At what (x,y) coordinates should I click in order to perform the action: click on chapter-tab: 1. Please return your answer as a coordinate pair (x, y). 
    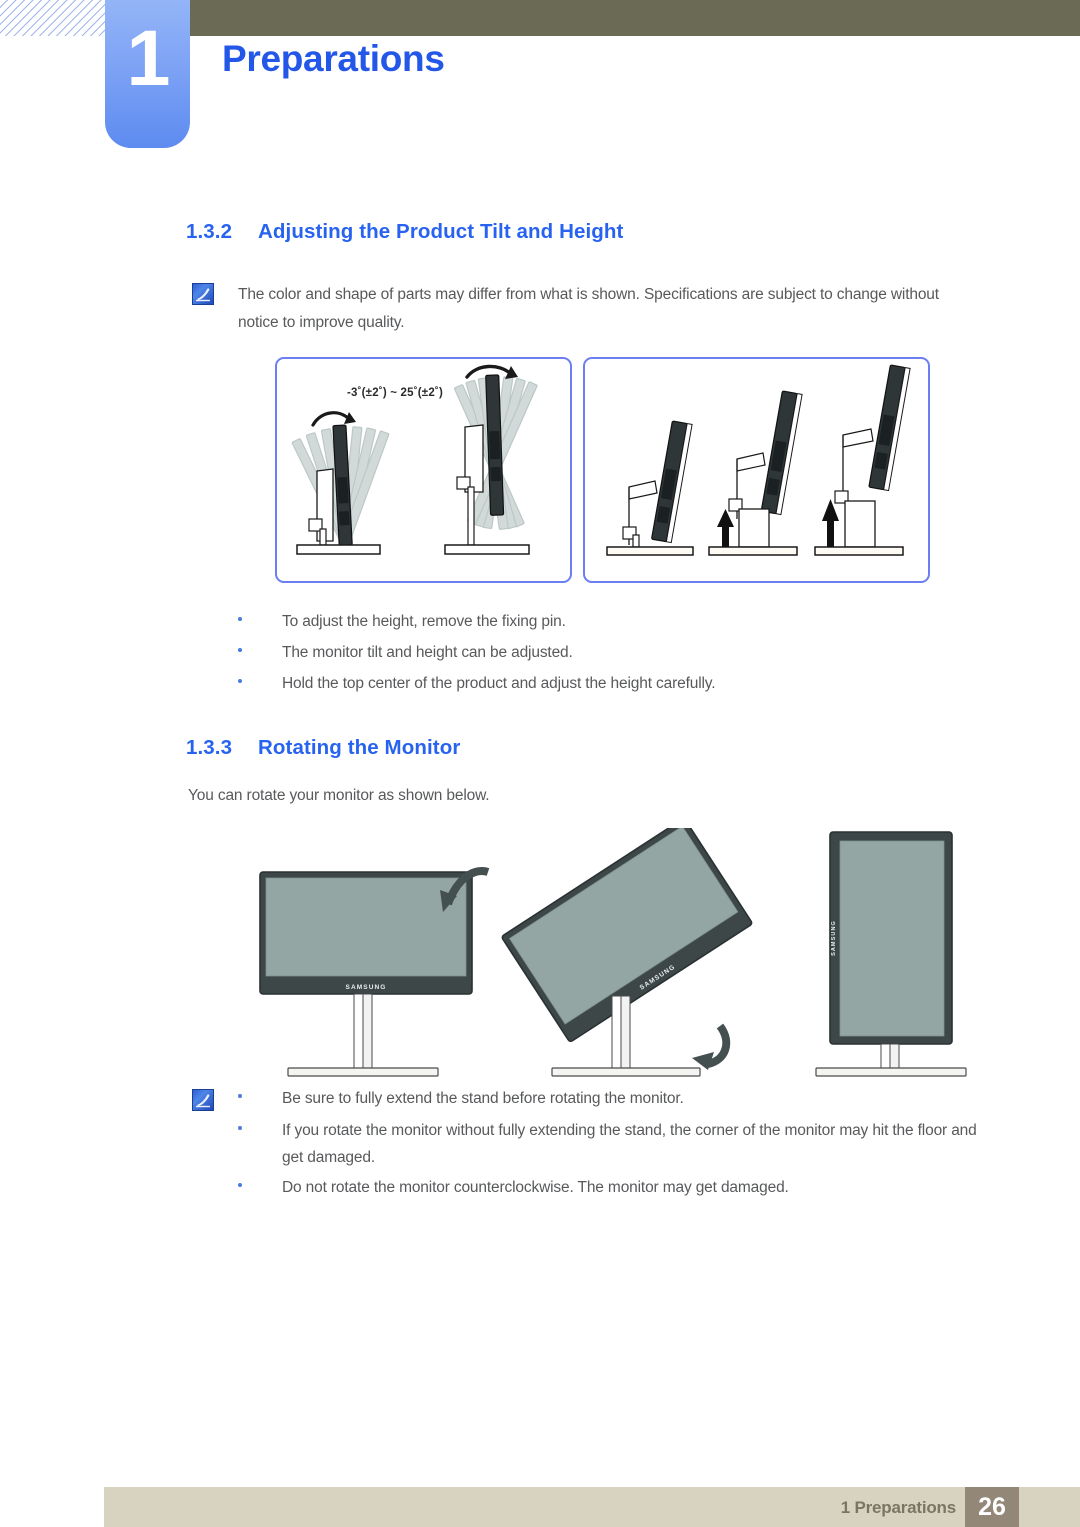
    Looking at the image, I should click on (147, 74).